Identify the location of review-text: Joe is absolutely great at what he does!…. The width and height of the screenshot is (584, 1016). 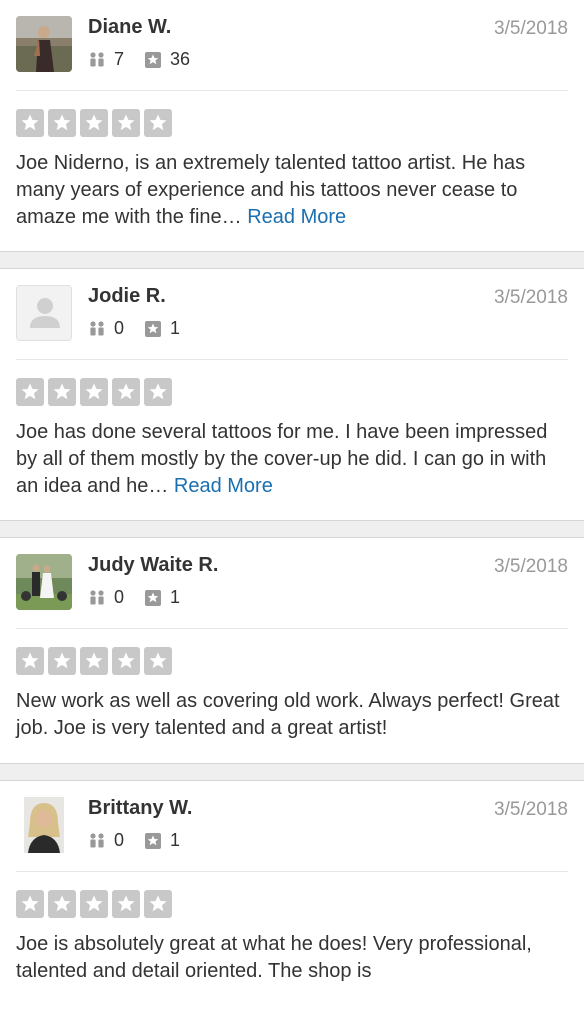
(292, 959).